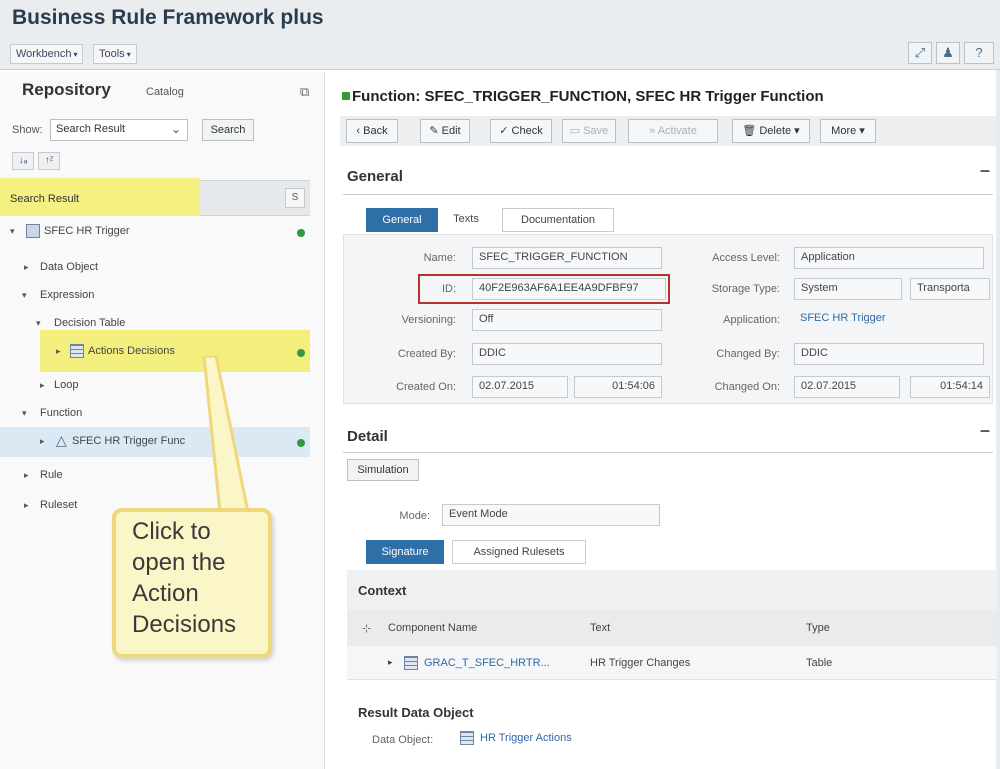 Image resolution: width=1000 pixels, height=769 pixels. Describe the element at coordinates (405, 552) in the screenshot. I see `tab-signature: Signature` at that location.